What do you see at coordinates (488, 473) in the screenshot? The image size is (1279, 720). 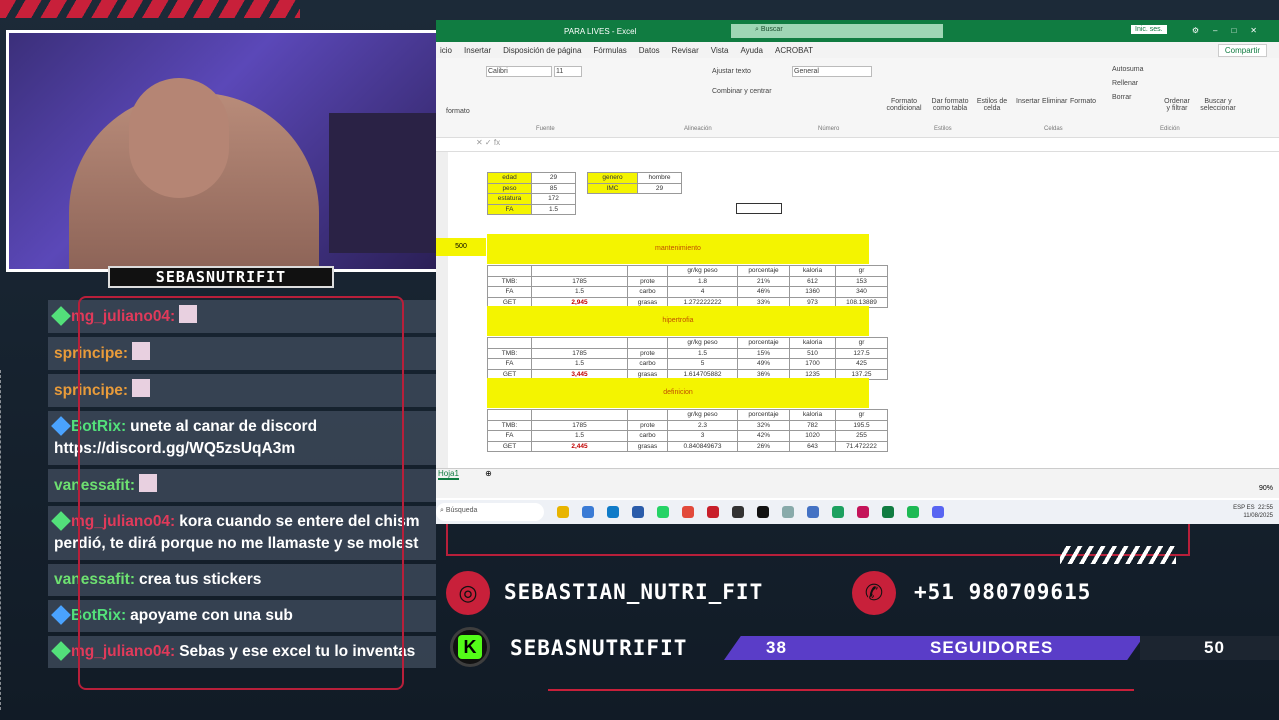 I see `add-sheet-icon: ⊕` at bounding box center [488, 473].